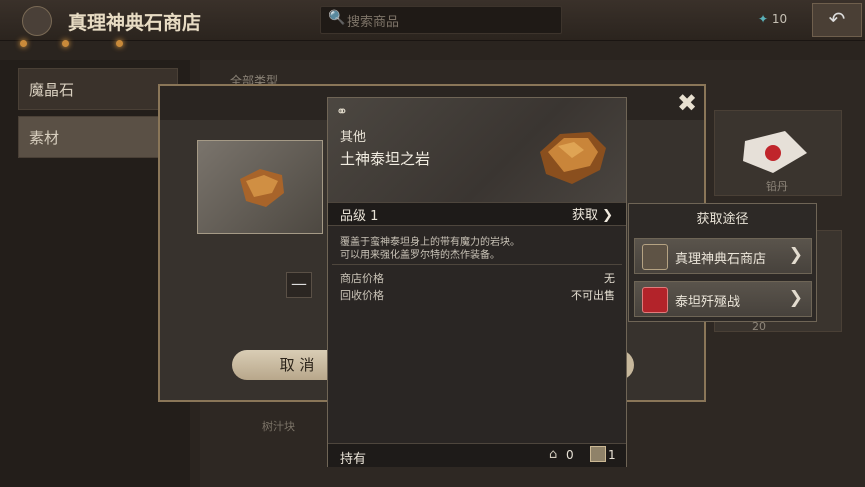 The image size is (865, 487). I want to click on search-icon: 🔍, so click(337, 18).